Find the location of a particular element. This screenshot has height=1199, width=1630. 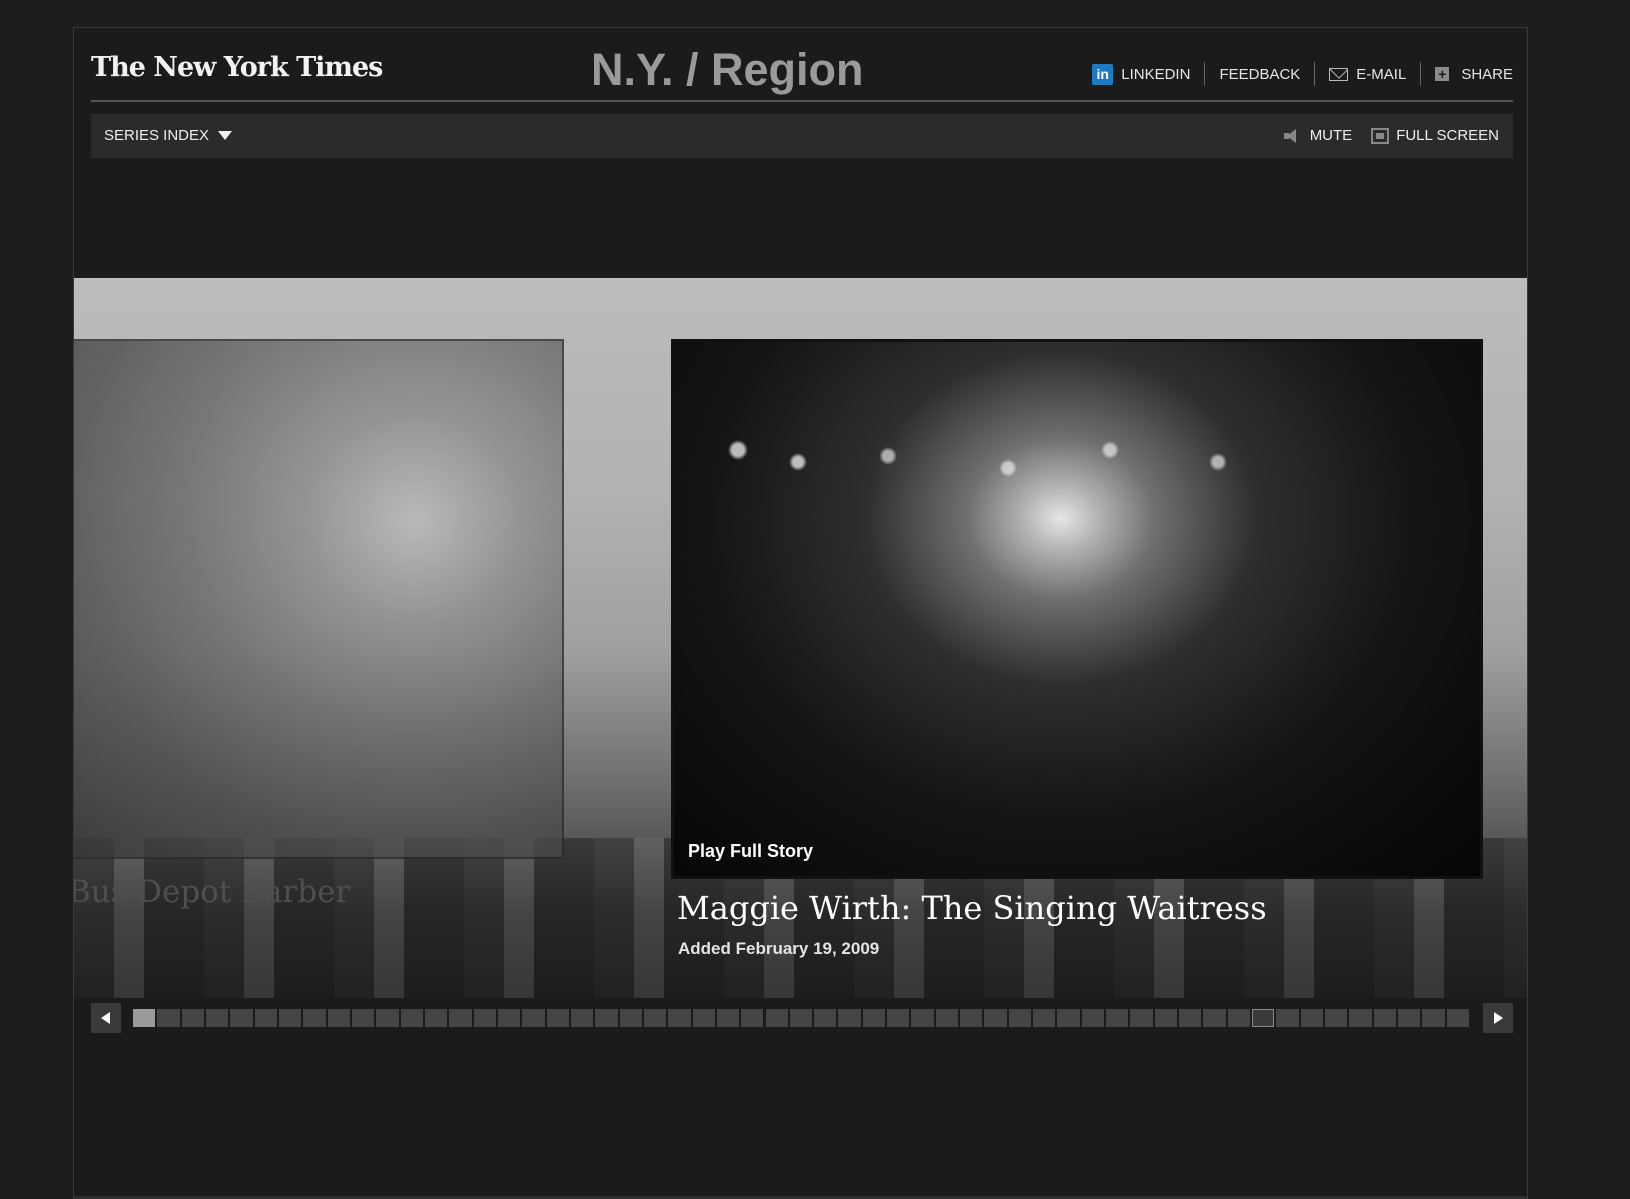

share-toolbar: in LINKEDIN FEEDBACK E-MAIL + SHARE is located at coordinates (1295, 74).